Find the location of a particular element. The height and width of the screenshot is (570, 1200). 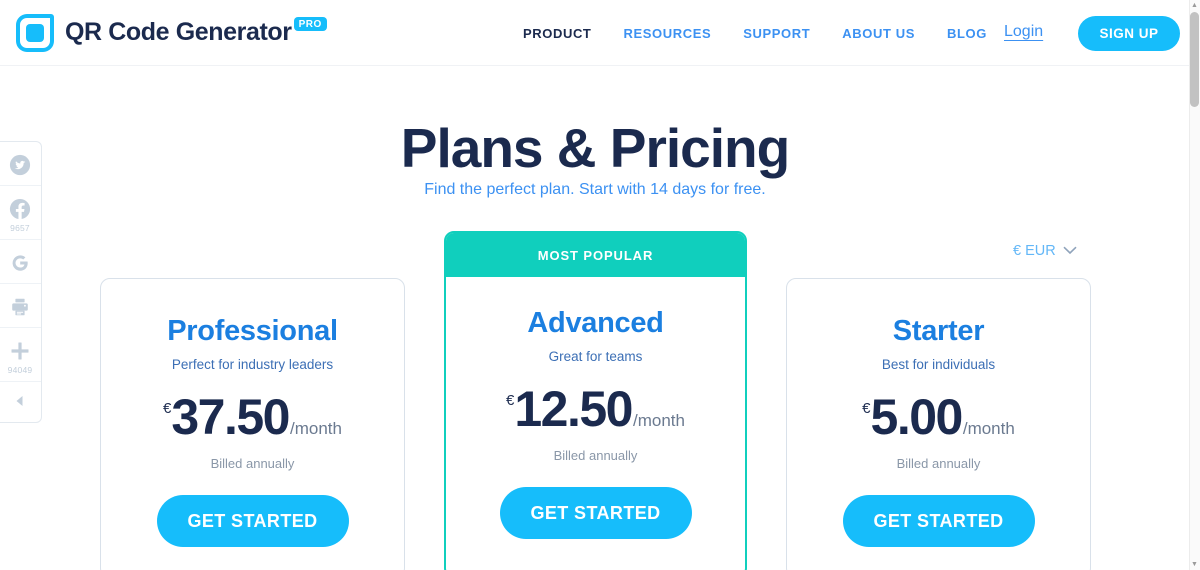

pro-badge: PRO is located at coordinates (310, 23).